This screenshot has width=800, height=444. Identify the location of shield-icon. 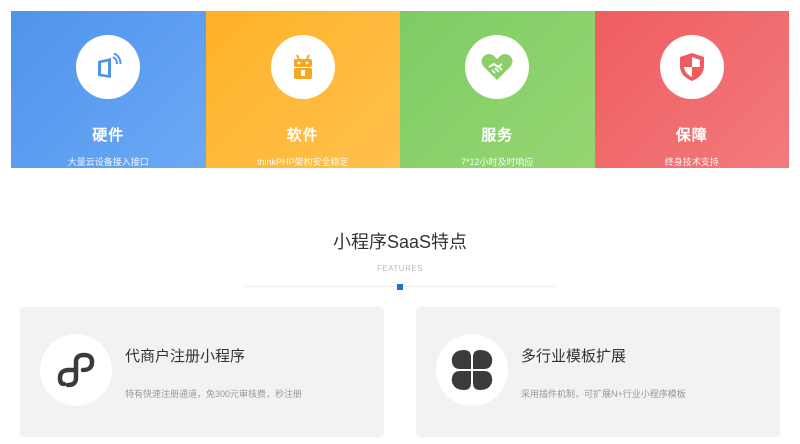
(691, 67).